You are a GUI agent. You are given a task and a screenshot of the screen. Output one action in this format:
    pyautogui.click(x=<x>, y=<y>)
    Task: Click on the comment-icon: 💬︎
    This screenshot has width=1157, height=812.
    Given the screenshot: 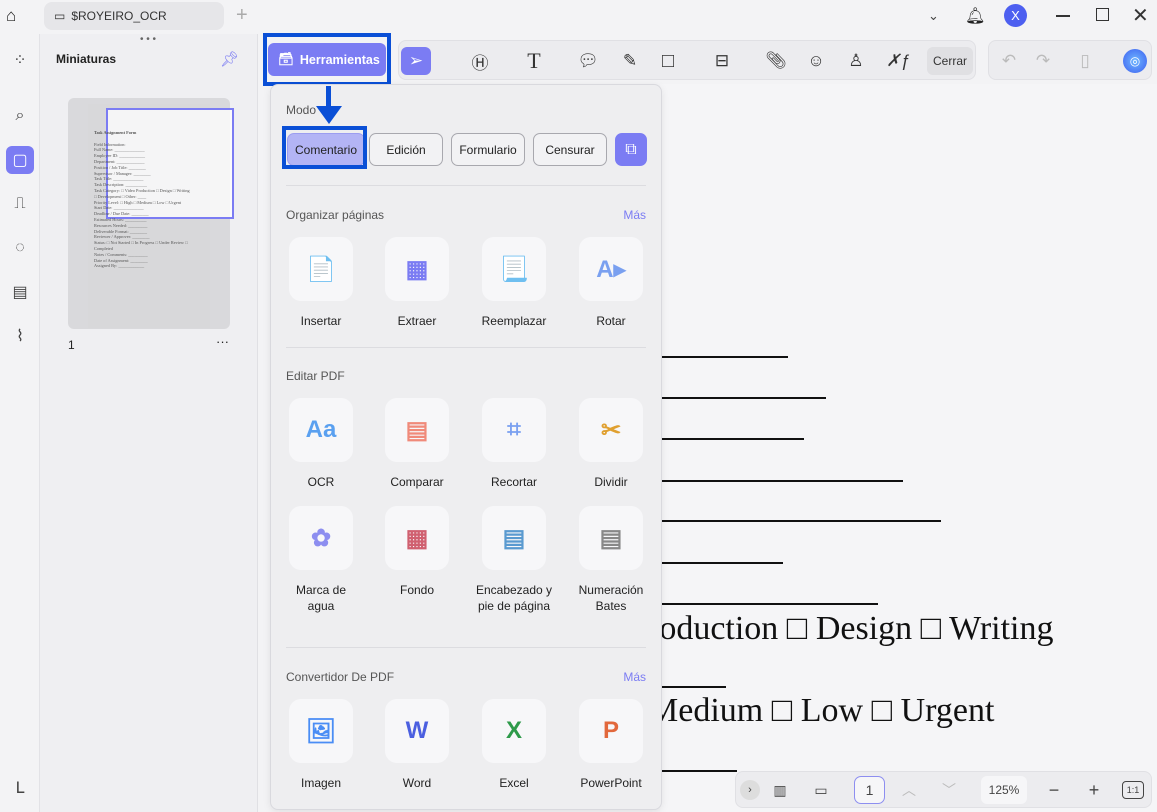 What is the action you would take?
    pyautogui.click(x=588, y=61)
    